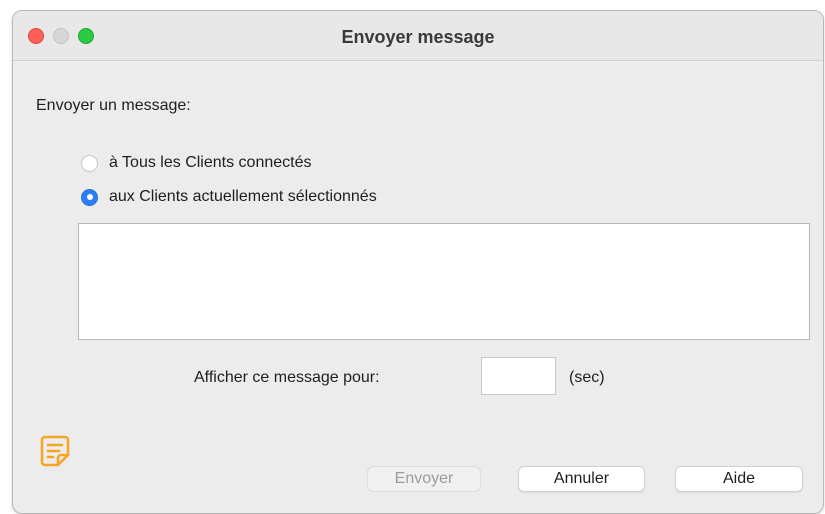 Image resolution: width=825 pixels, height=514 pixels. I want to click on duration-unit-label: (sec), so click(587, 377).